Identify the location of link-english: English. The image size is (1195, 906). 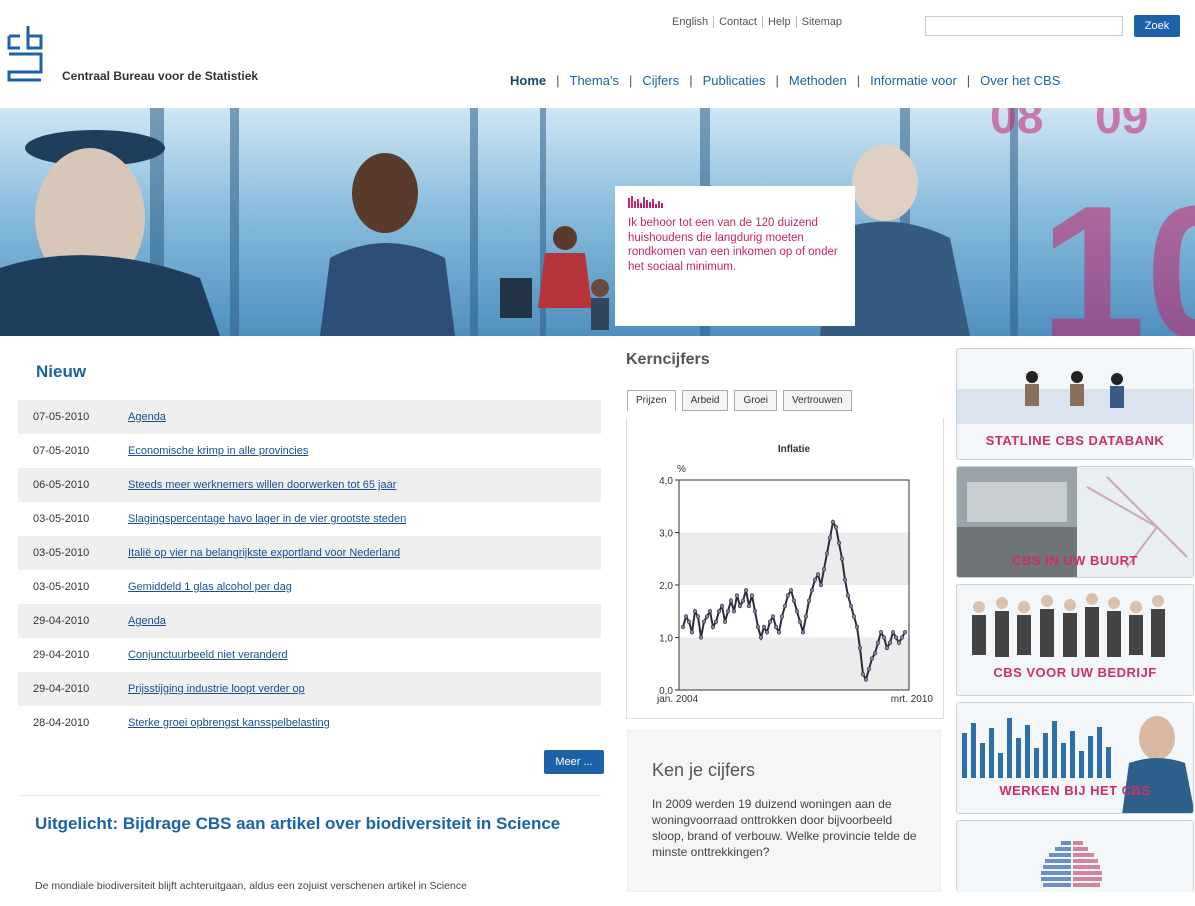
(692, 22).